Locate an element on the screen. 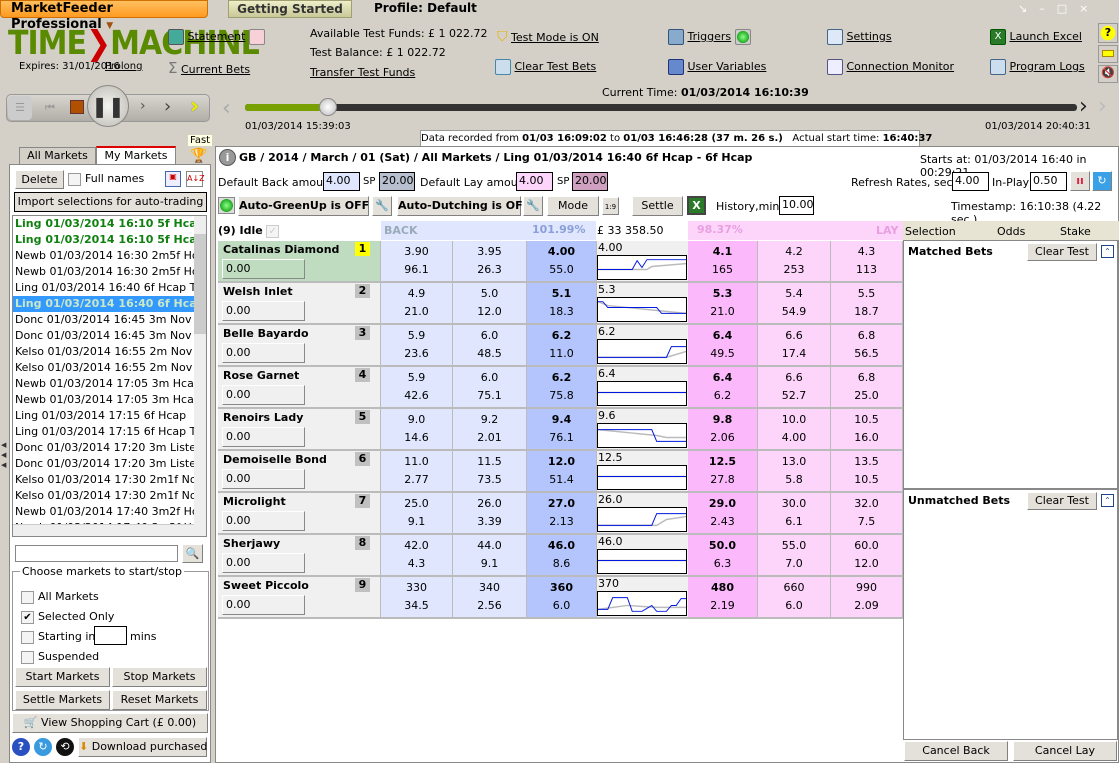 This screenshot has height=763, width=1119. lay-price-cell: 4.2 253 is located at coordinates (794, 262).